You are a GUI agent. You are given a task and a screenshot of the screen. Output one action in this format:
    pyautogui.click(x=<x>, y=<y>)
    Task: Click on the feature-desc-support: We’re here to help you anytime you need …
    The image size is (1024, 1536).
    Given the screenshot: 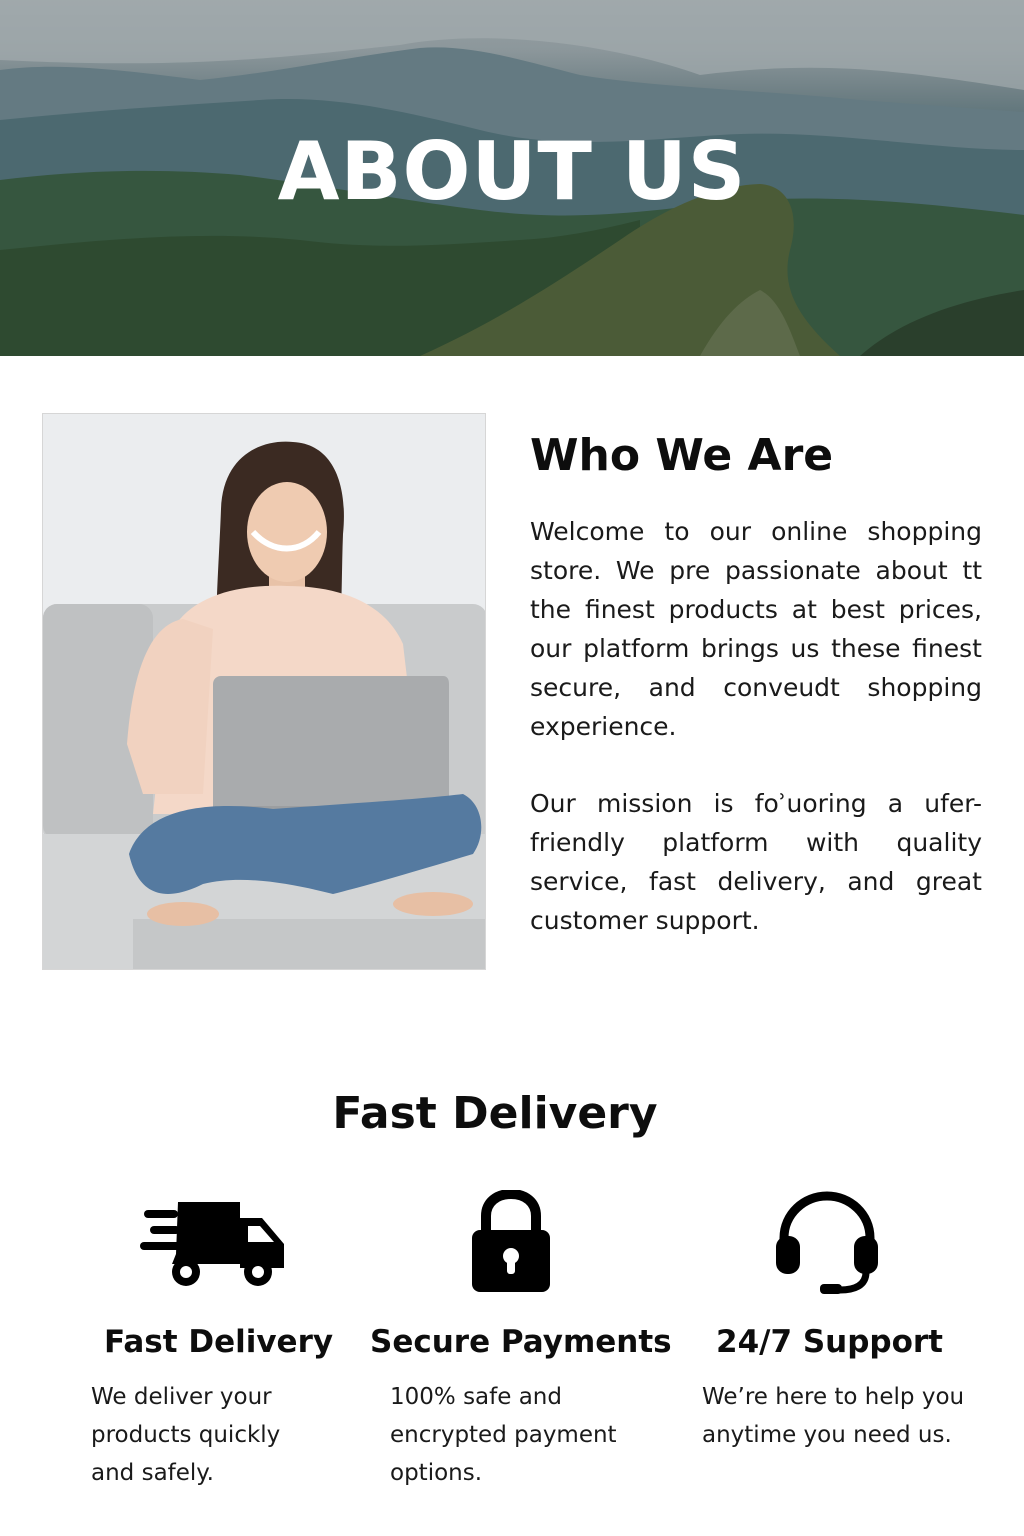 What is the action you would take?
    pyautogui.click(x=833, y=1416)
    